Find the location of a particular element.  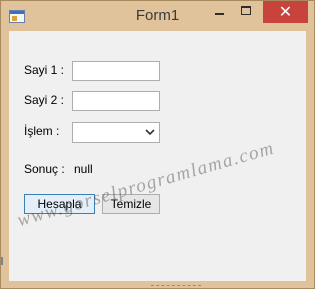

sayi1-label: Sayi 1 : is located at coordinates (44, 70).